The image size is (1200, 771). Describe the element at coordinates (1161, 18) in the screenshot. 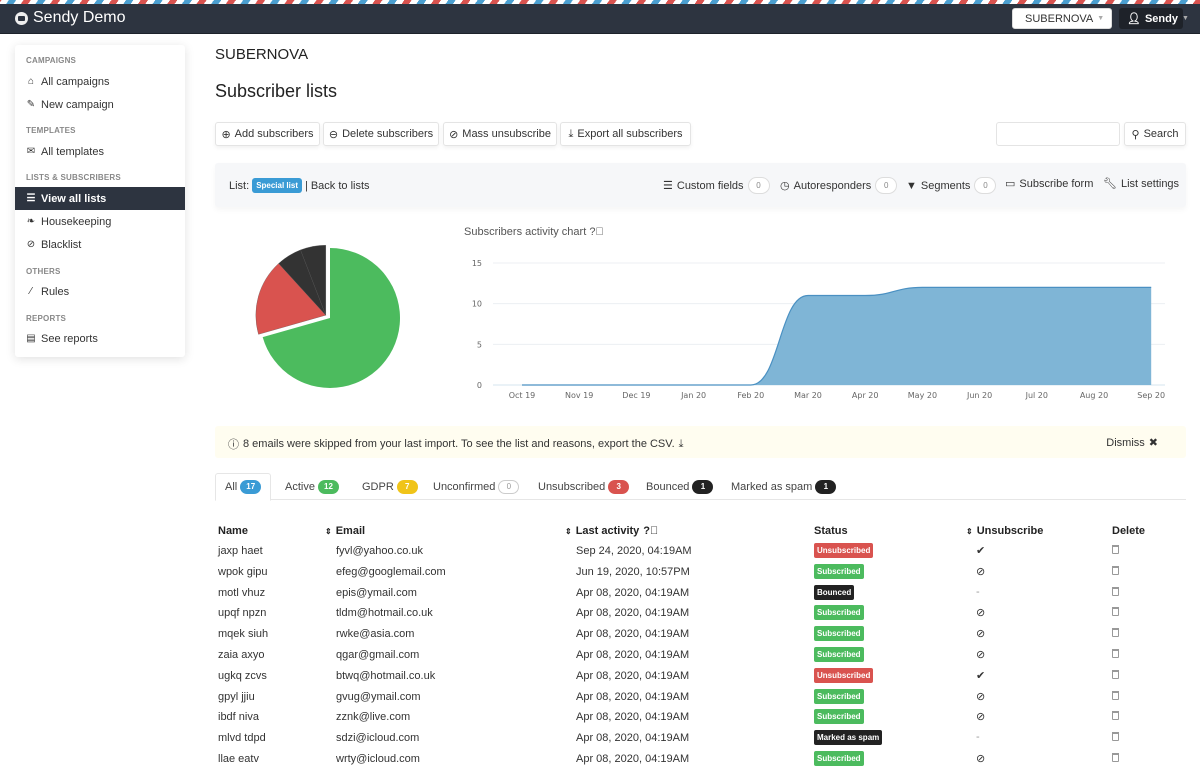

I see `user-menu-label: Sendy` at that location.